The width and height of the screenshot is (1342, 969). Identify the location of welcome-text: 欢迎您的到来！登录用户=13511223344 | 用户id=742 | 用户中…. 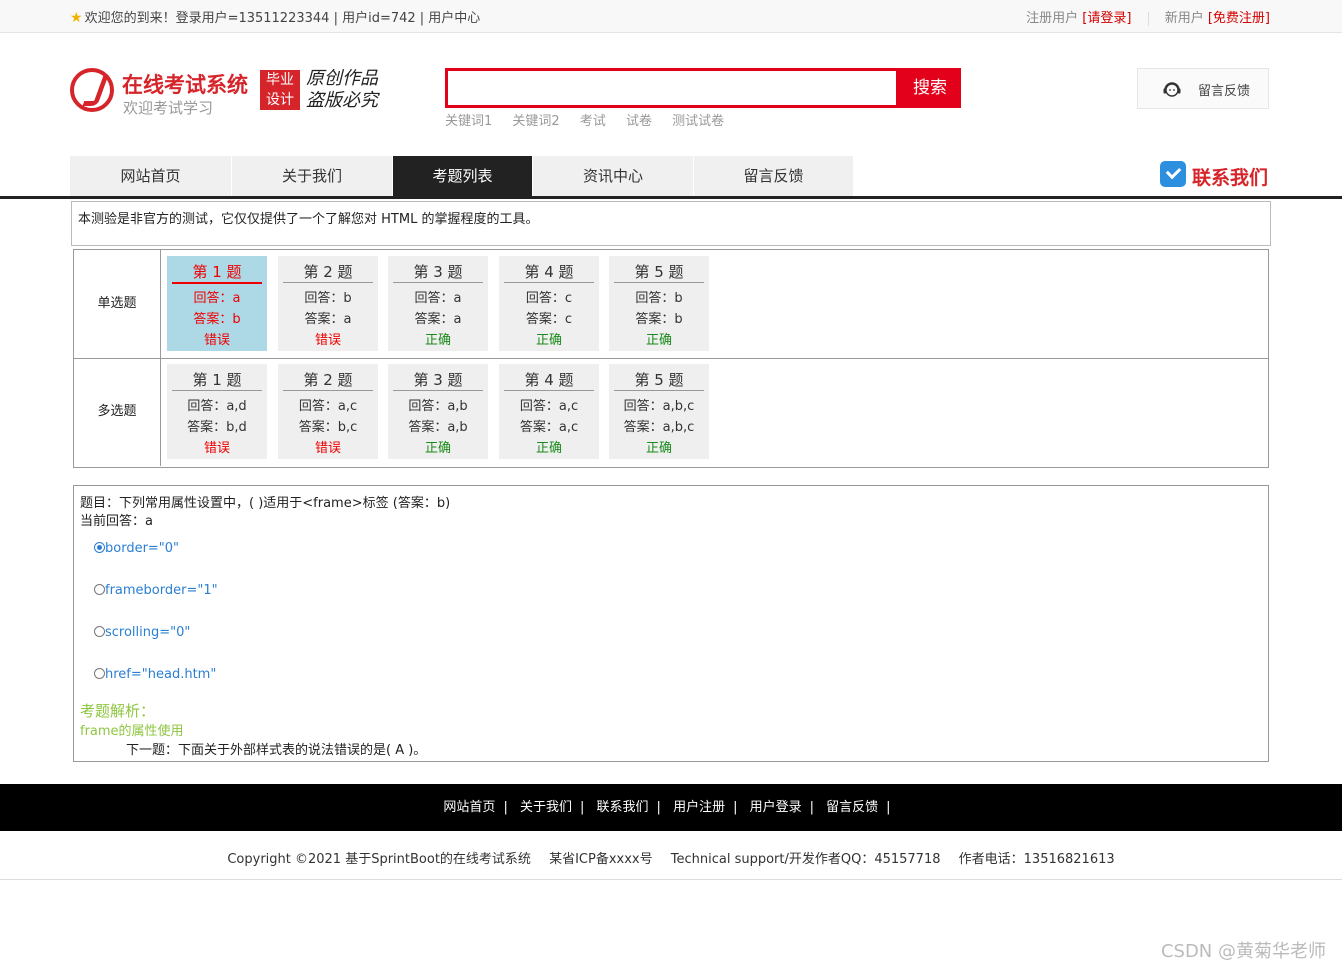
(283, 18).